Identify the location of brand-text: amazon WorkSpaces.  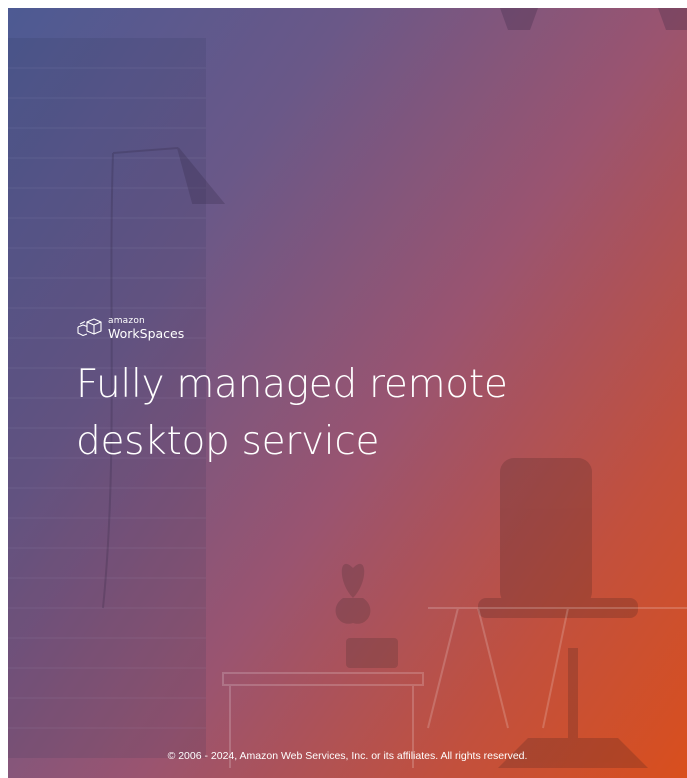
(146, 329).